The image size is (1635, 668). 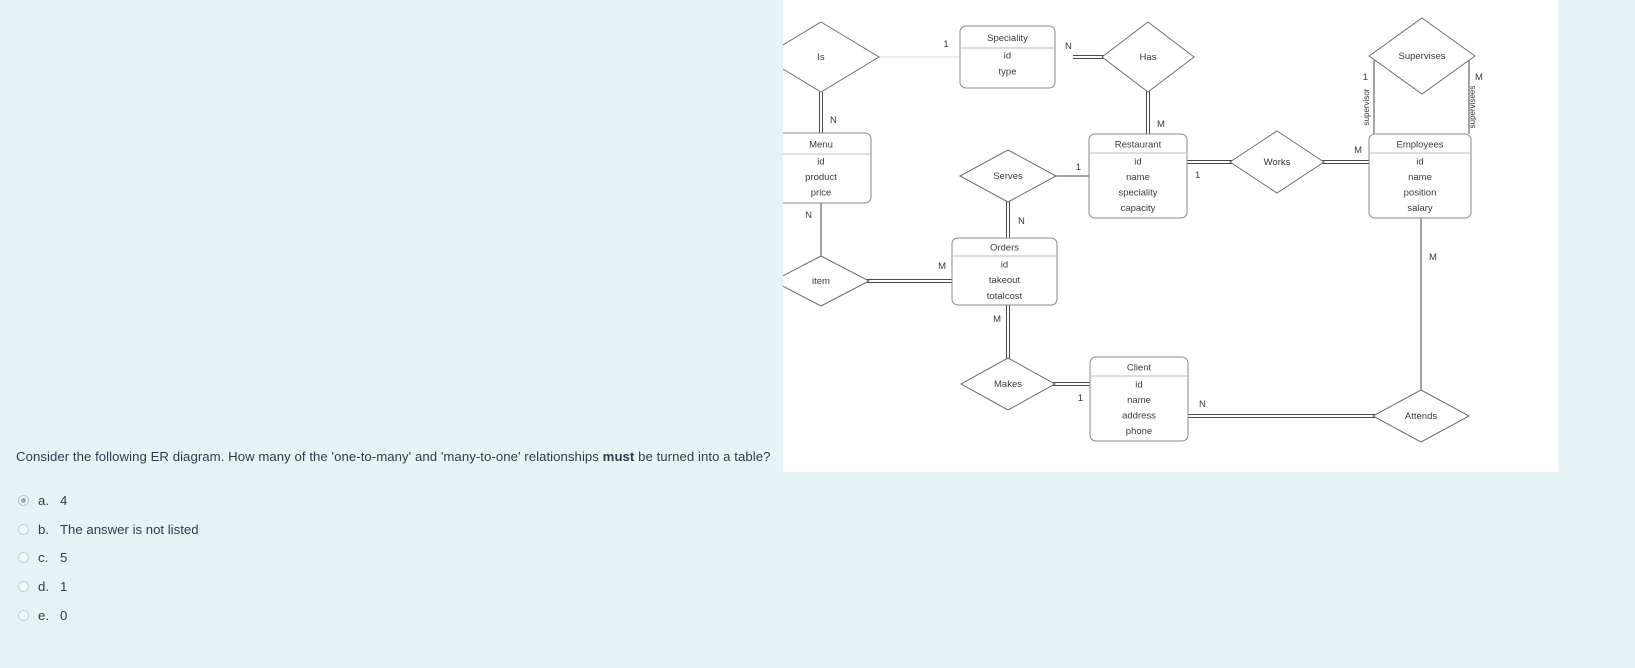 I want to click on cardinality-has-speciality: N, so click(x=1068, y=46).